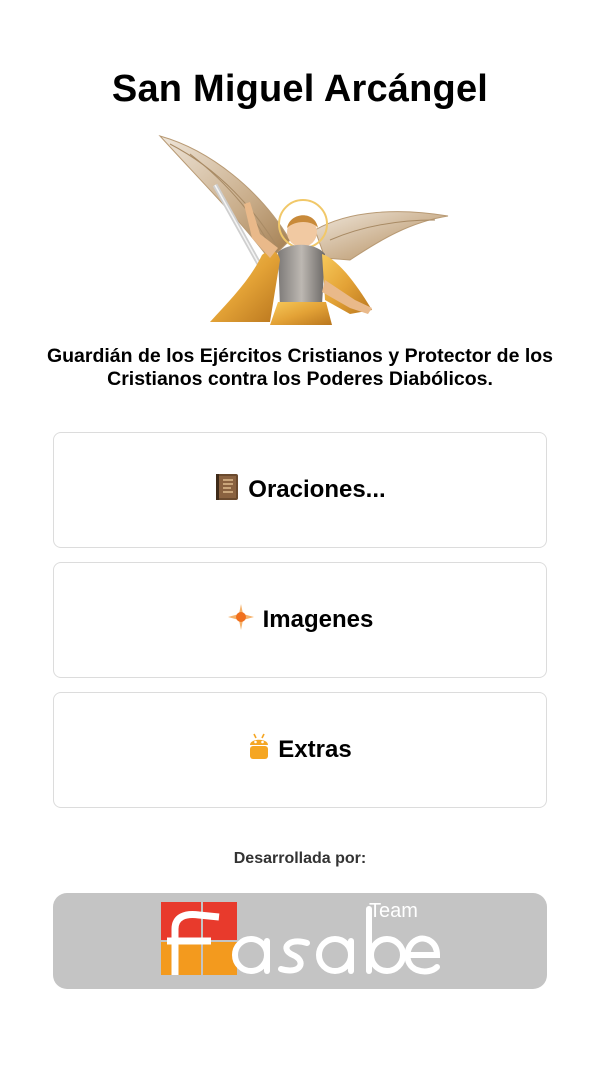  I want to click on images-button: Imagenes, so click(300, 620).